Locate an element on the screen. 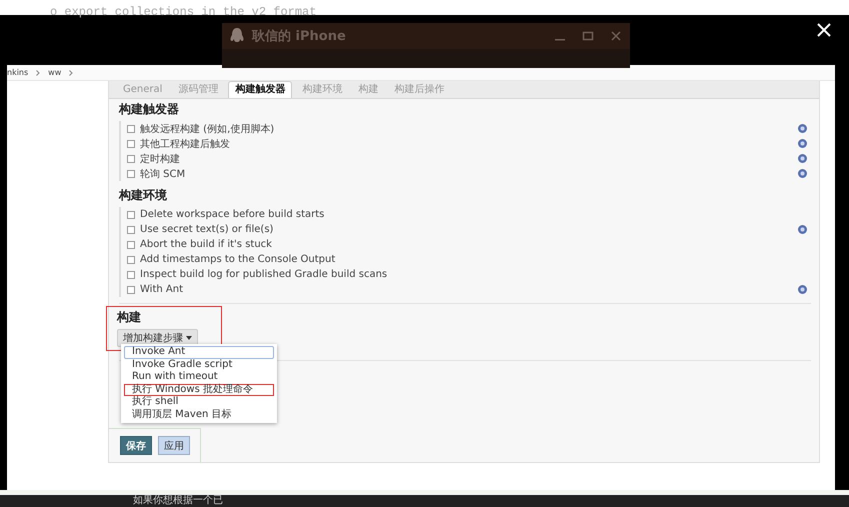  option-label: Delete workspace before build starts is located at coordinates (233, 214).